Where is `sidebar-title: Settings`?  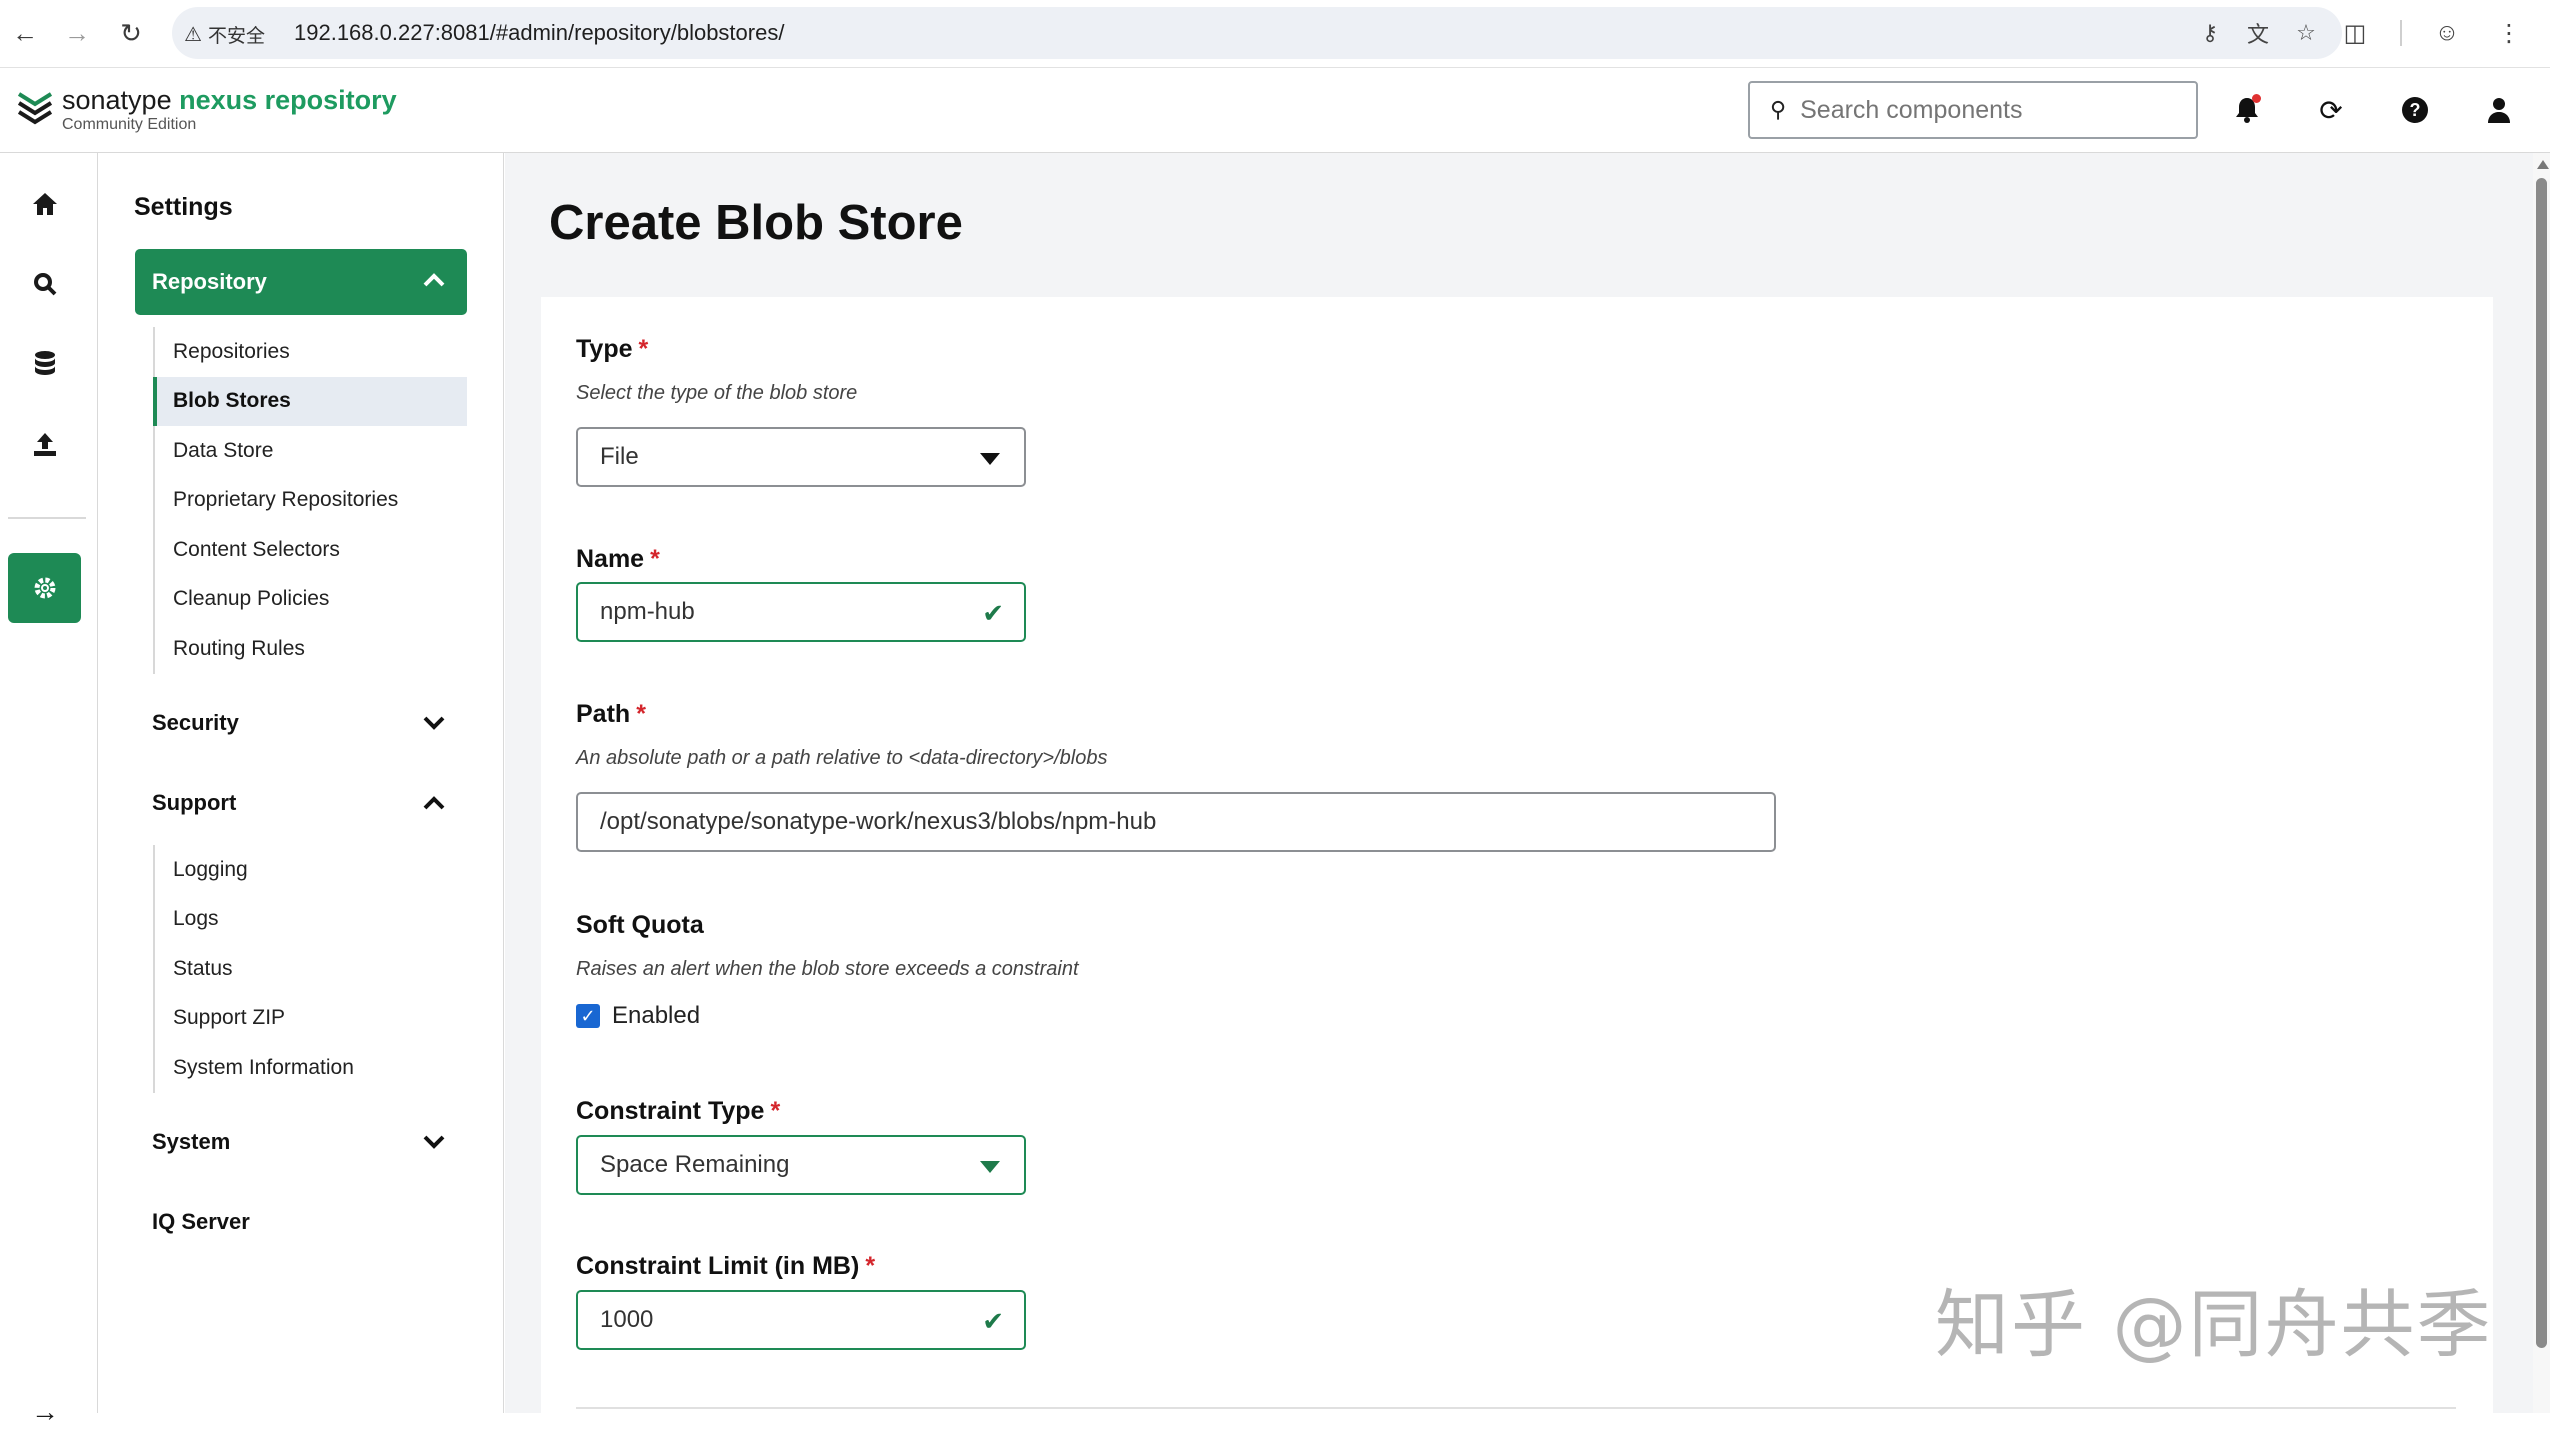
sidebar-title: Settings is located at coordinates (183, 207).